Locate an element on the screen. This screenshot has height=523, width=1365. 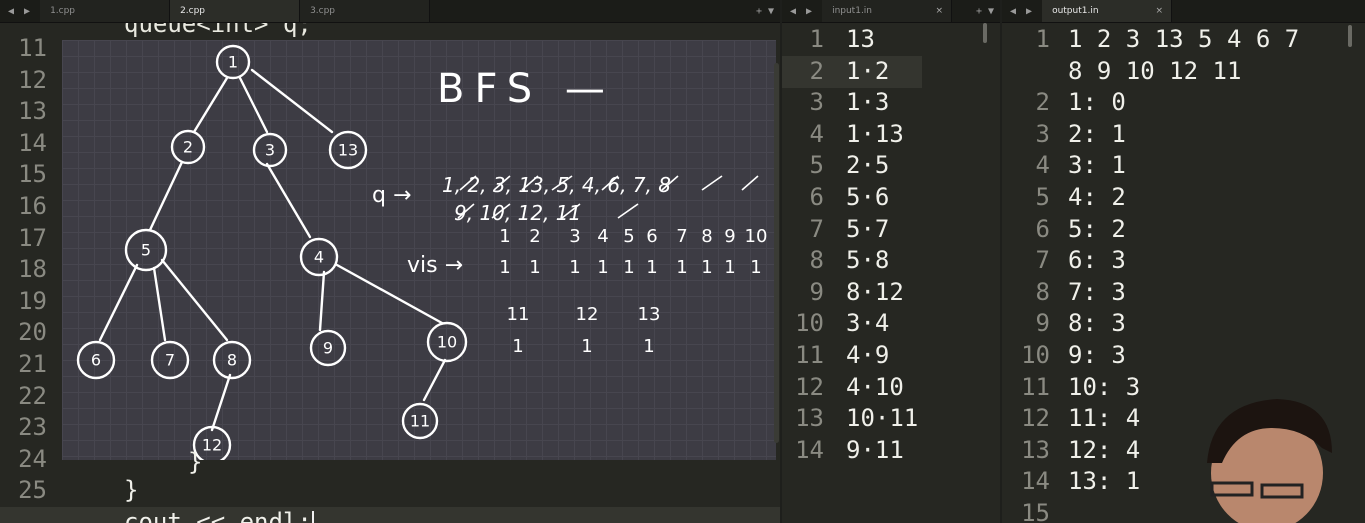
line-number: 17 is located at coordinates (32, 237).